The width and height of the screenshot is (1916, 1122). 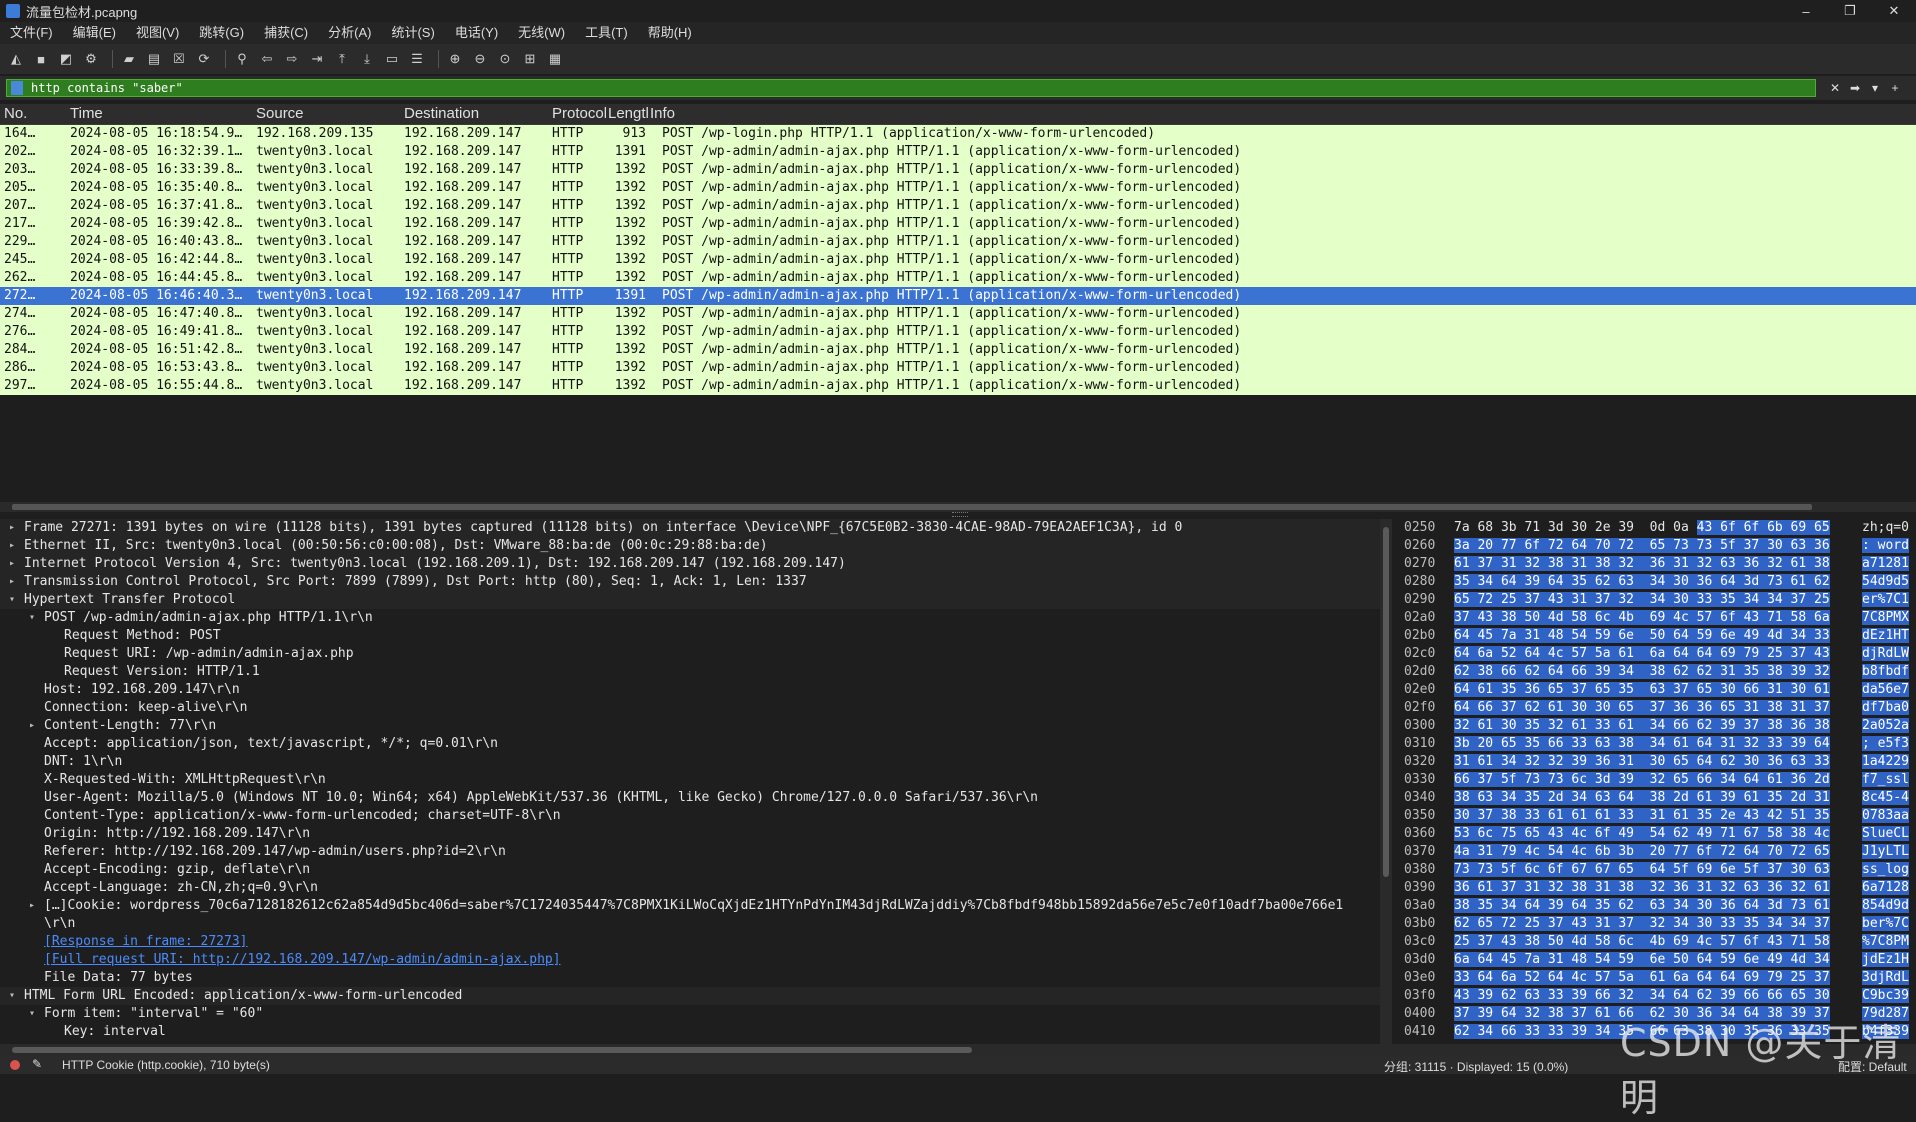 I want to click on resize-columns-icon: ⊞, so click(x=530, y=59).